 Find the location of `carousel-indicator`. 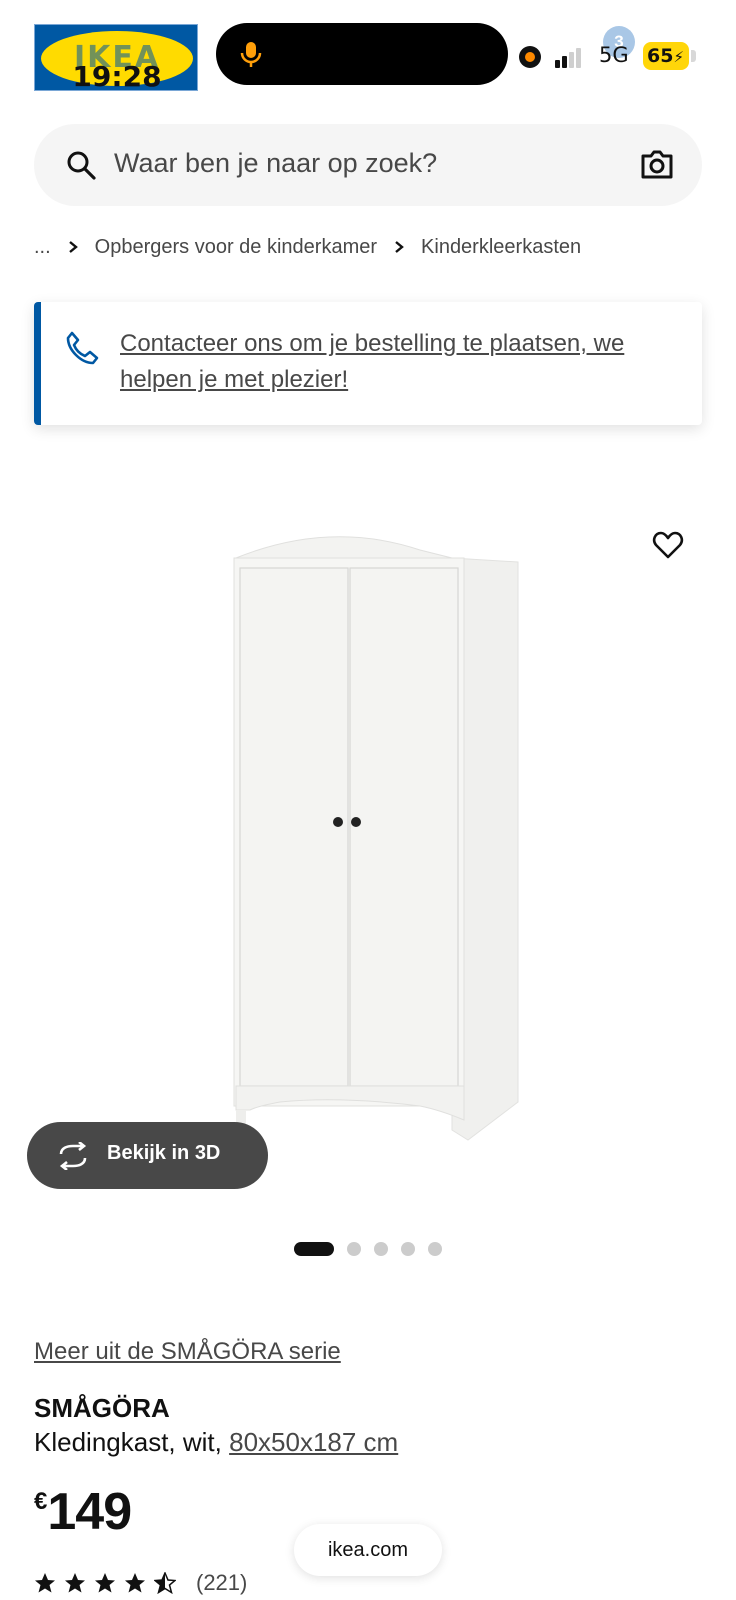

carousel-indicator is located at coordinates (374, 1249).